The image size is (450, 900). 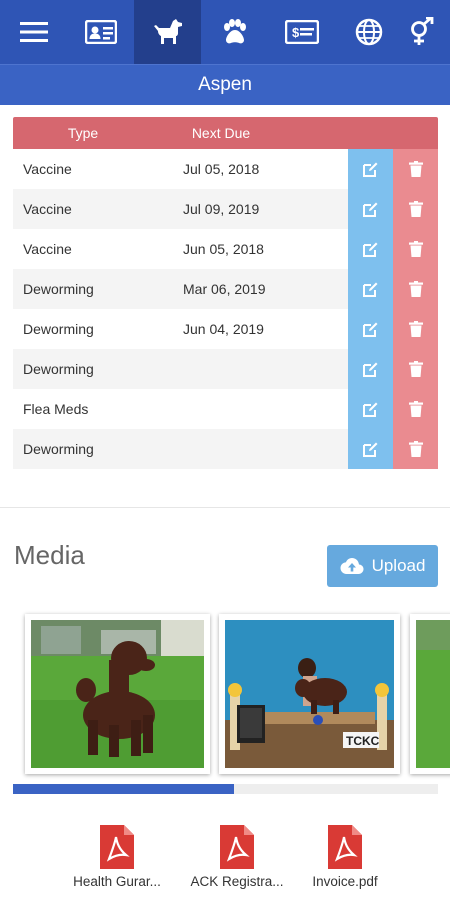 What do you see at coordinates (352, 566) in the screenshot?
I see `cloud-upload-icon` at bounding box center [352, 566].